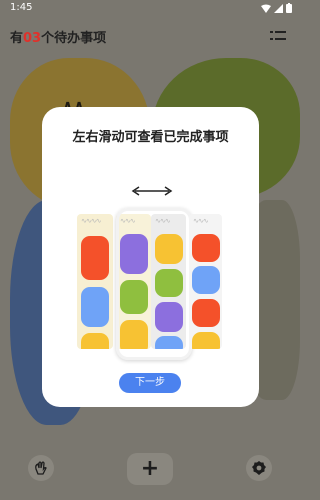  I want to click on wifi-icon, so click(266, 8).